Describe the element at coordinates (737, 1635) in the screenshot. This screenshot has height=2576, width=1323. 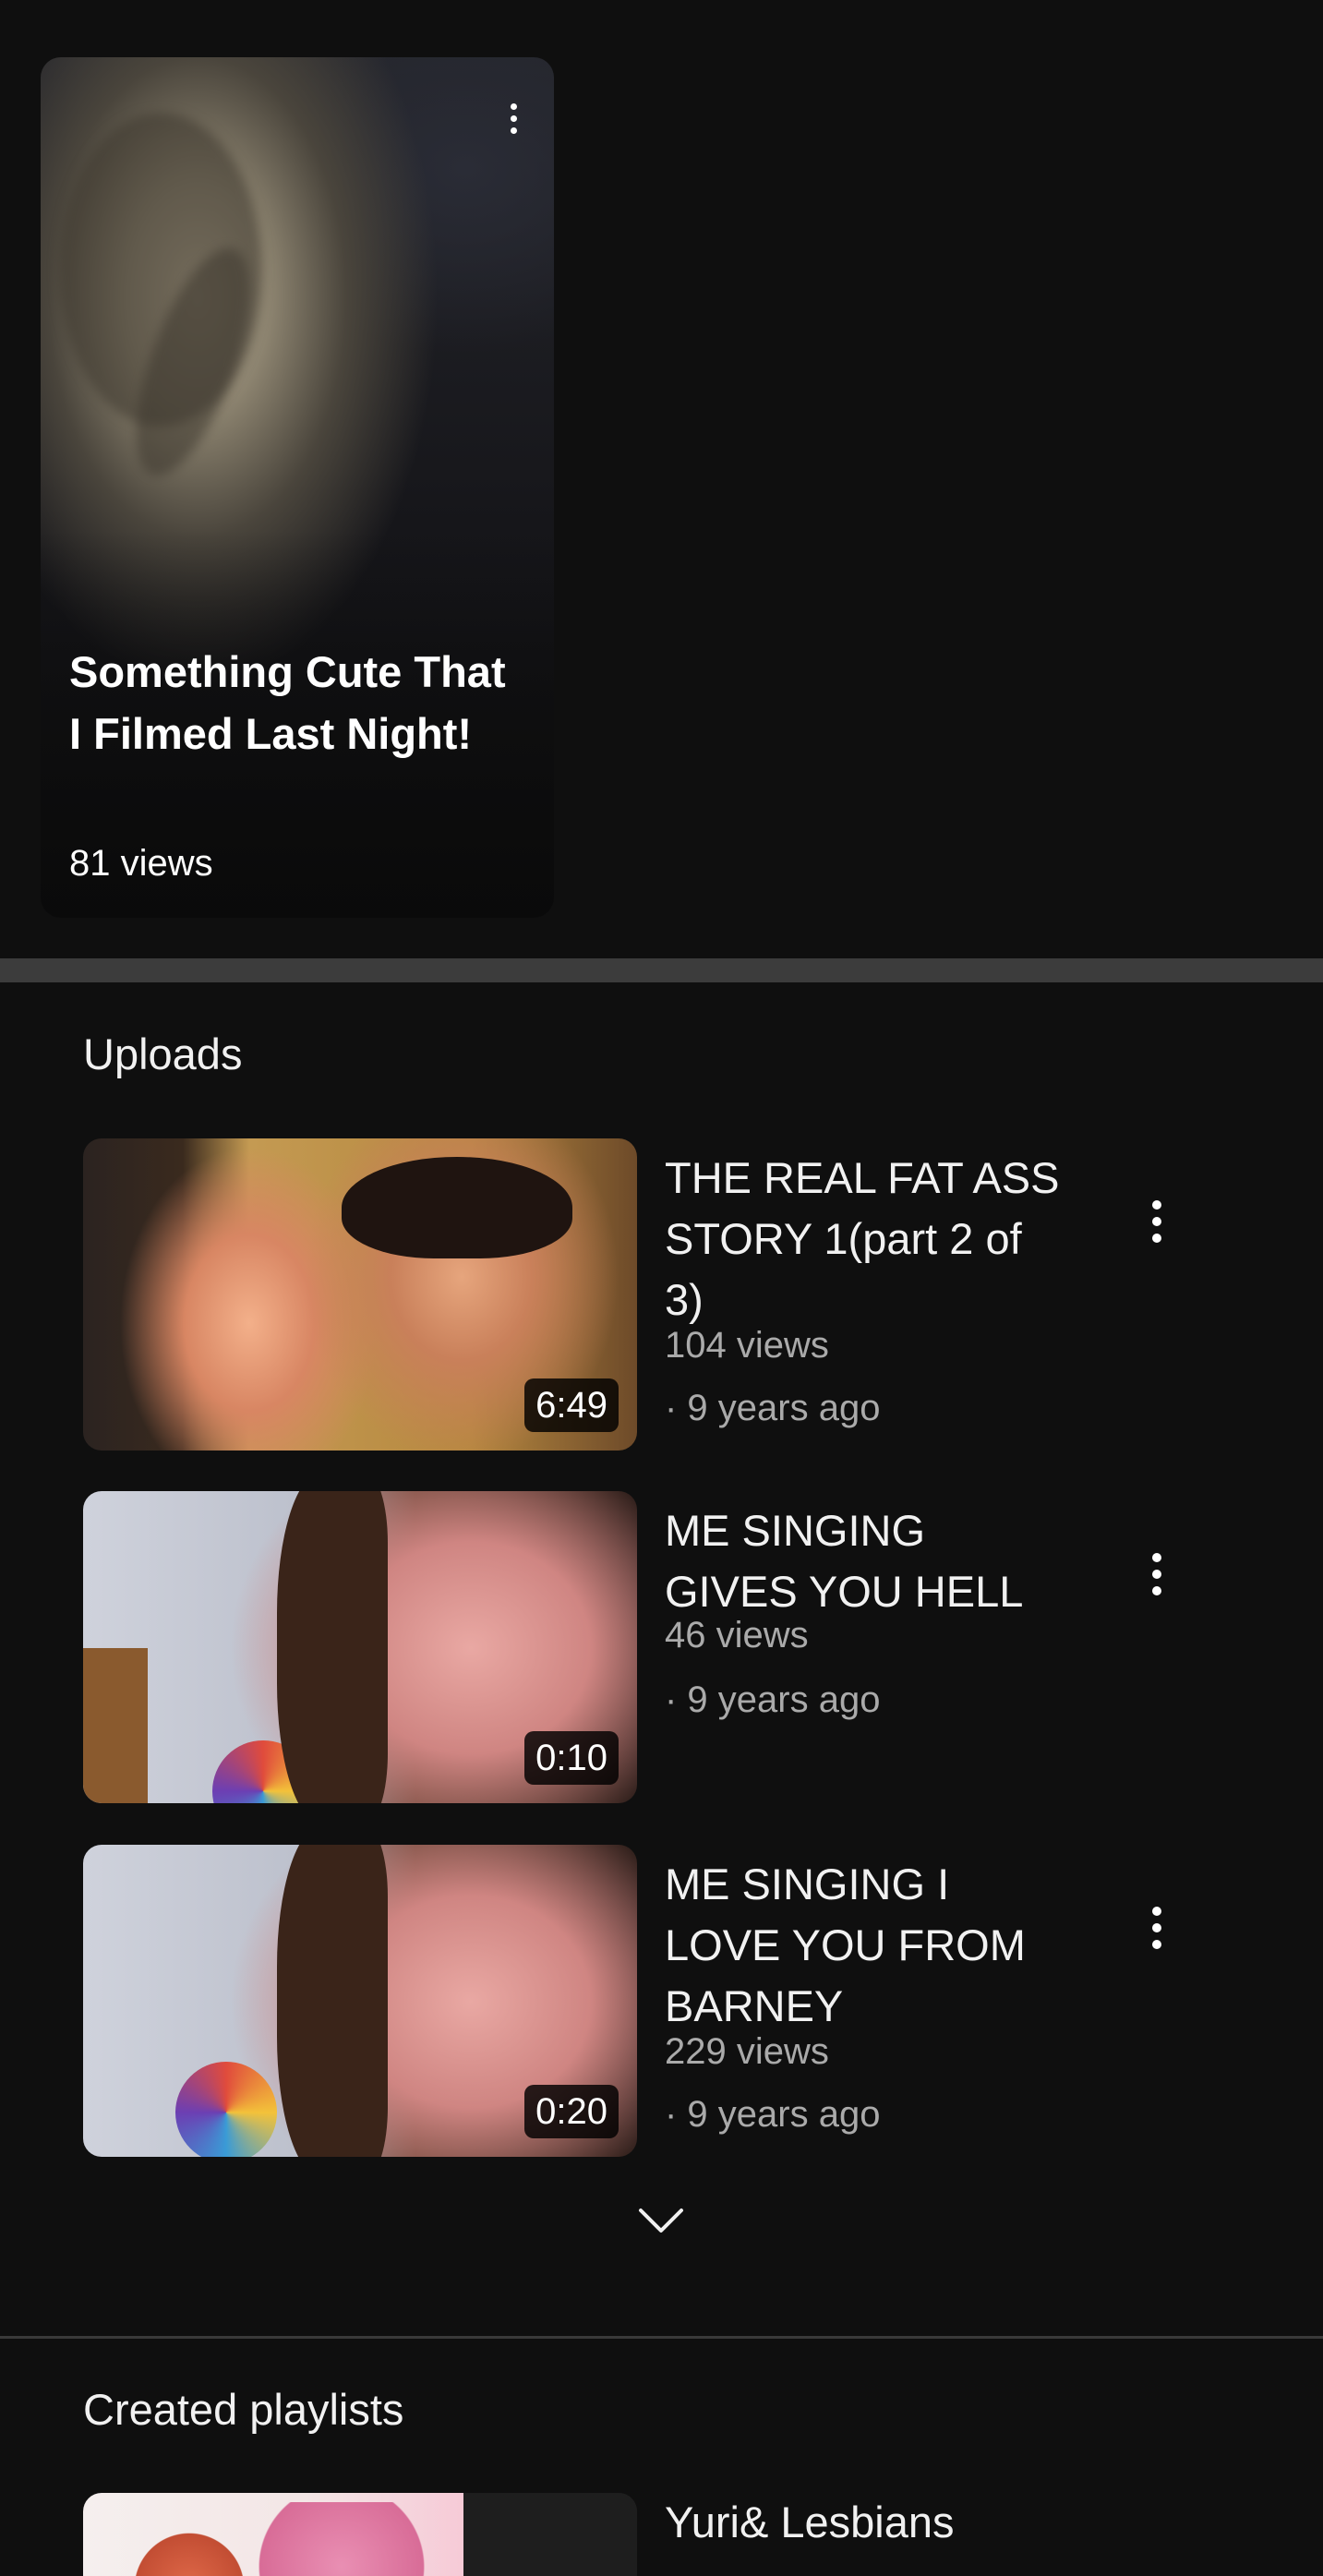
I see `video-views: 46 views` at that location.